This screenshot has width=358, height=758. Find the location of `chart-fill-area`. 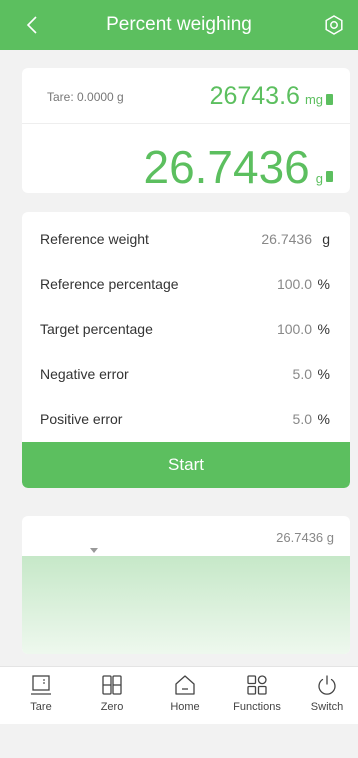

chart-fill-area is located at coordinates (186, 605).